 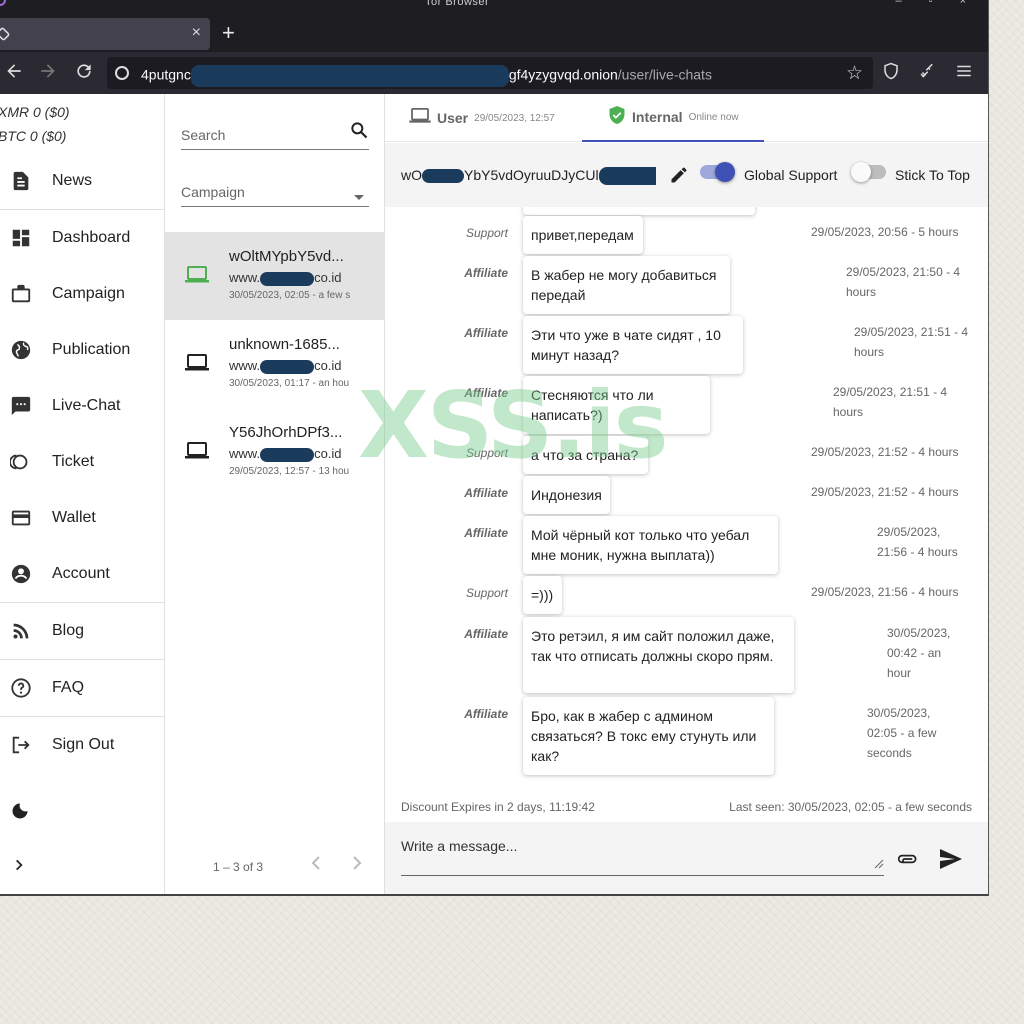 I want to click on campaign-label: Campaign, so click(x=213, y=192).